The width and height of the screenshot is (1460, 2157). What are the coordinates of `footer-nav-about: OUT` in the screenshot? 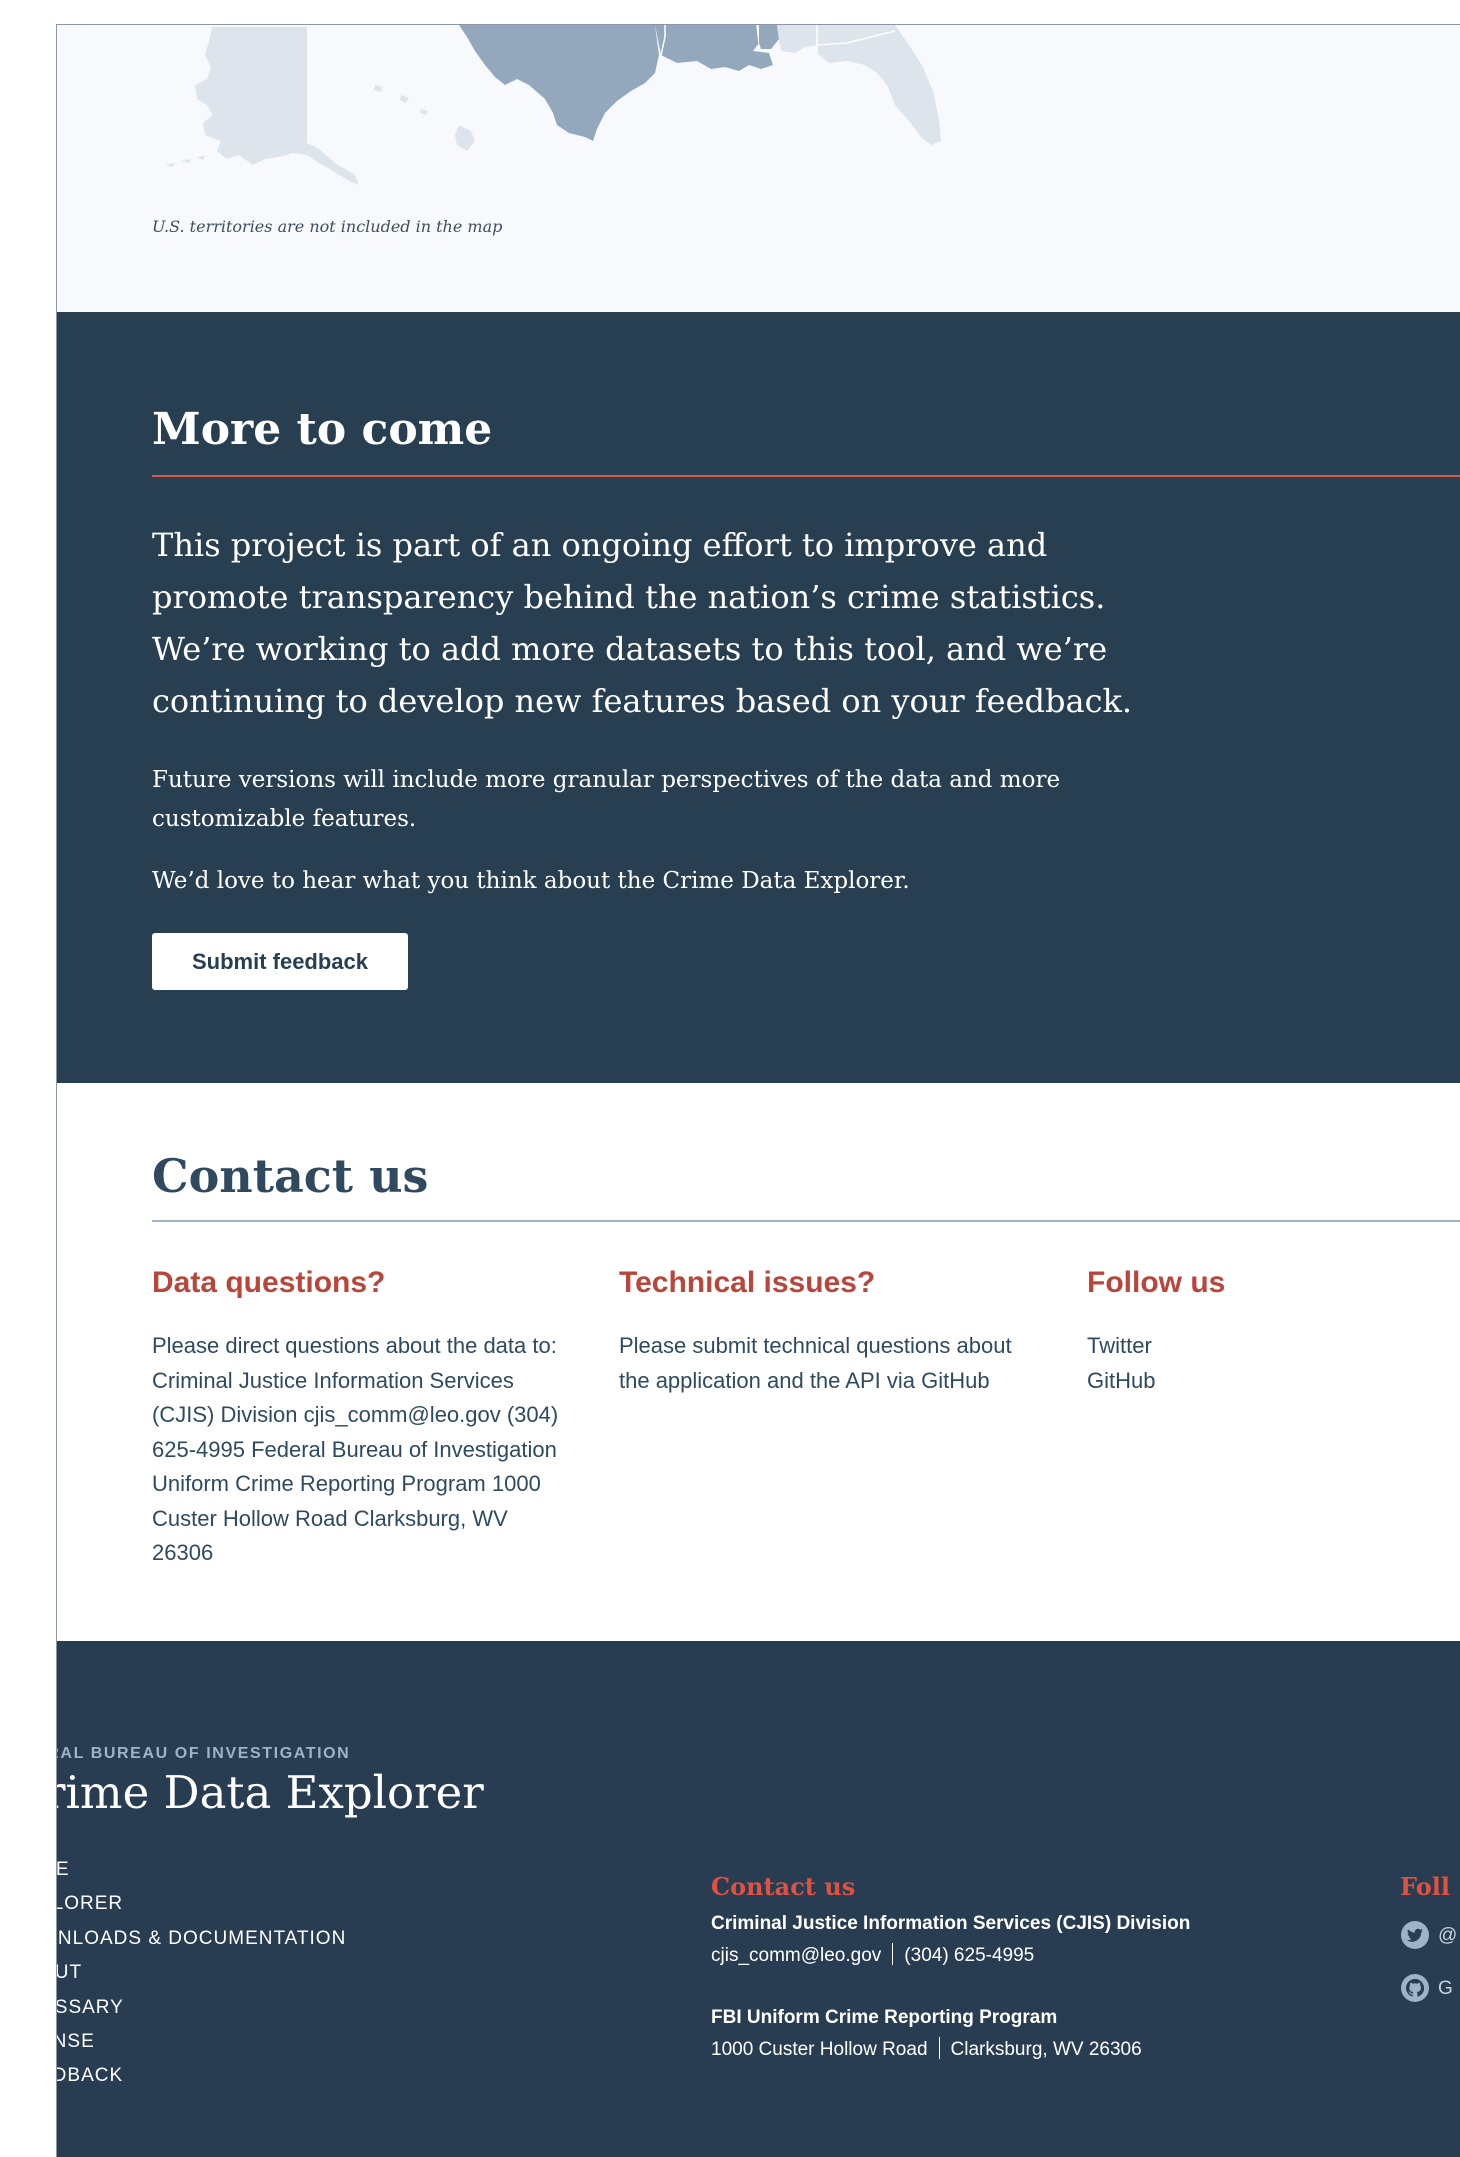 It's located at (201, 1973).